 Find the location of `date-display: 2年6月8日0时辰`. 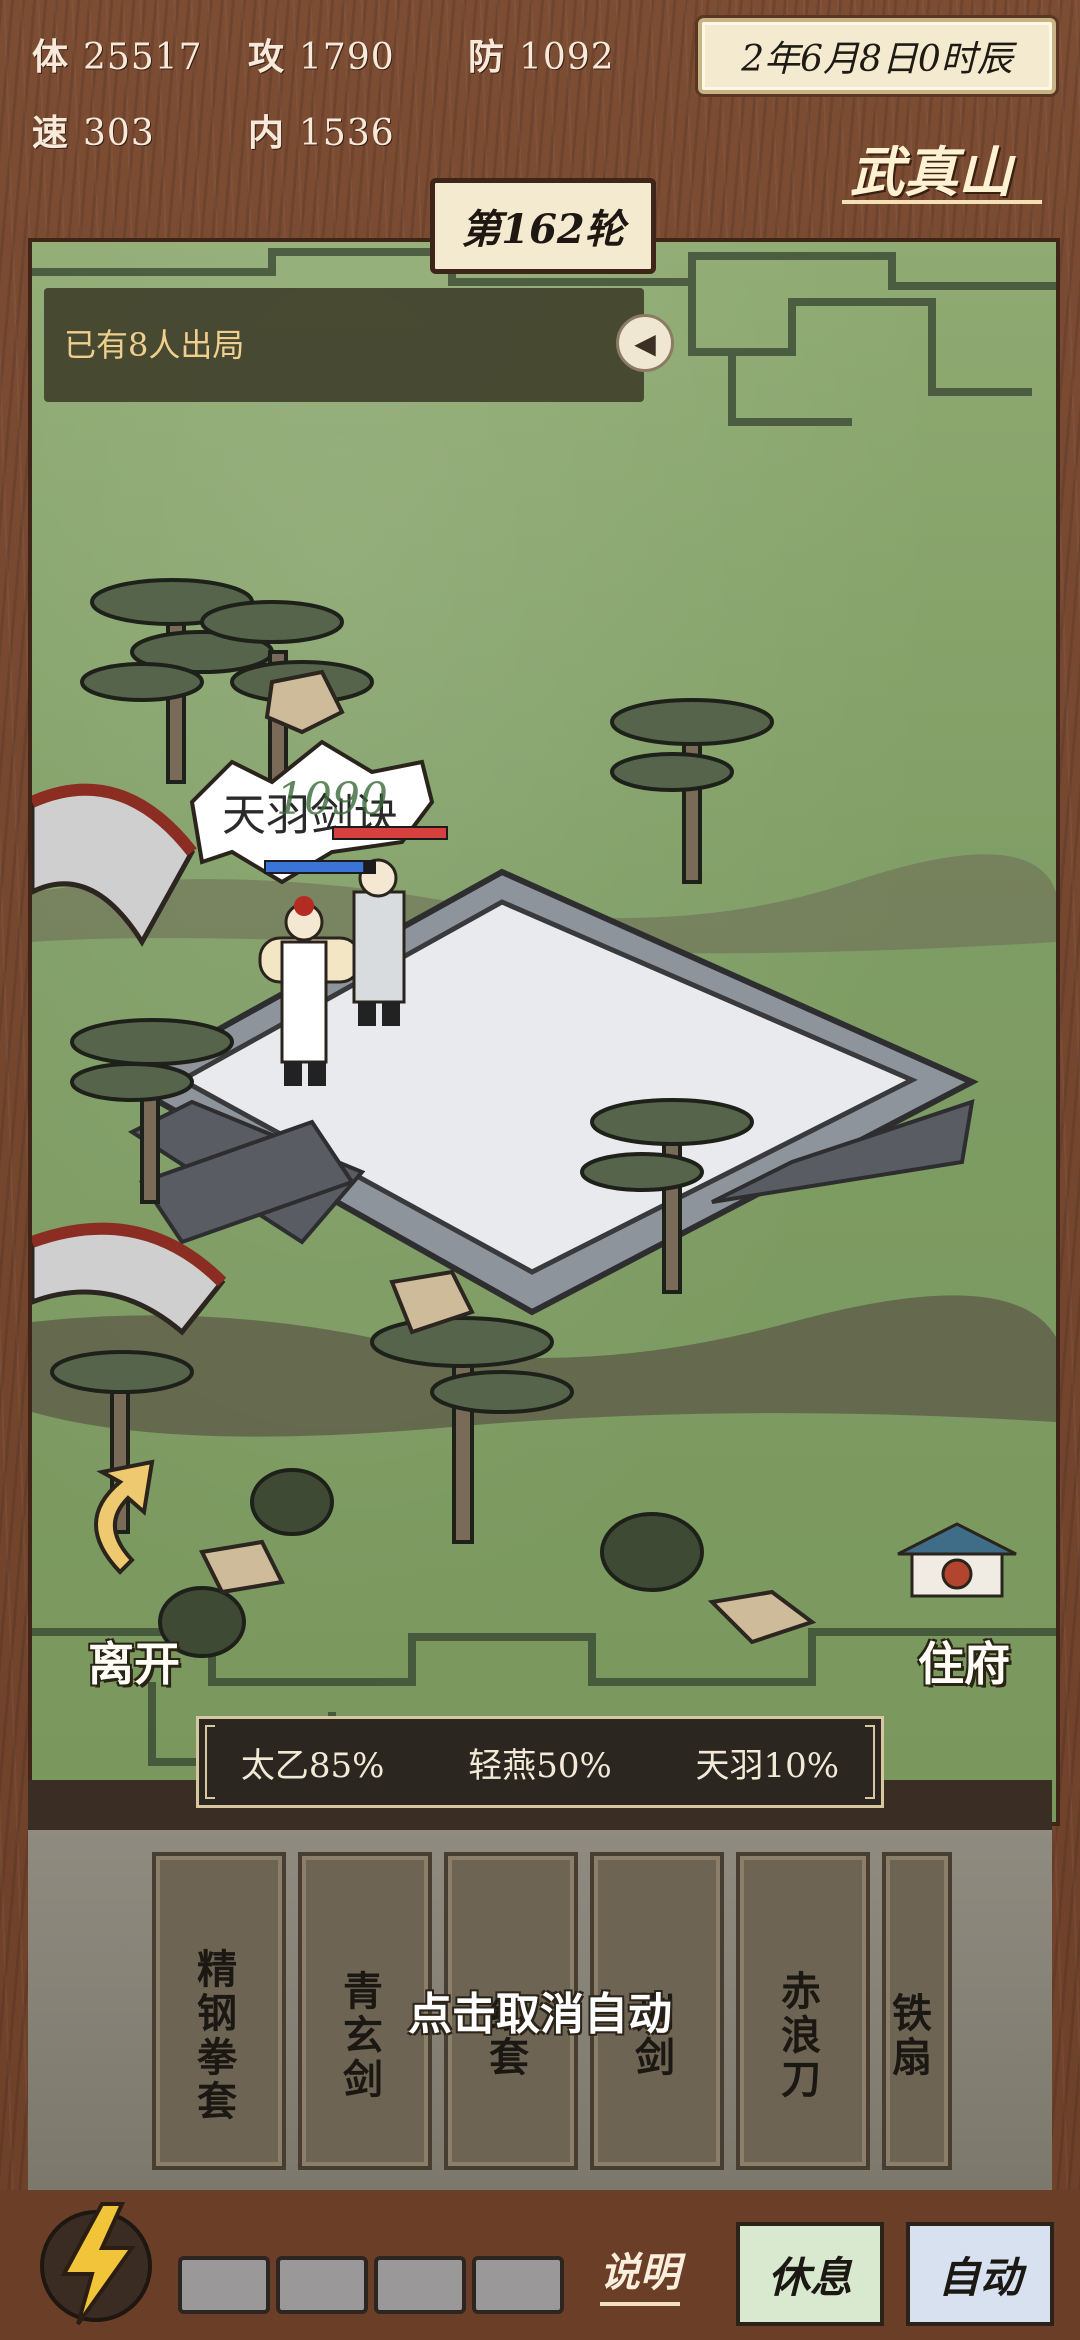

date-display: 2年6月8日0时辰 is located at coordinates (877, 56).